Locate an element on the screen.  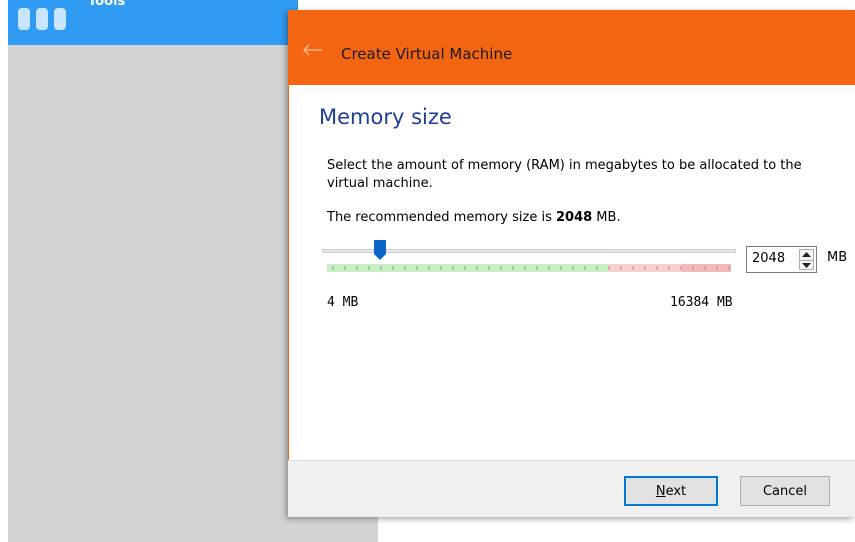
spin-down-button is located at coordinates (806, 265).